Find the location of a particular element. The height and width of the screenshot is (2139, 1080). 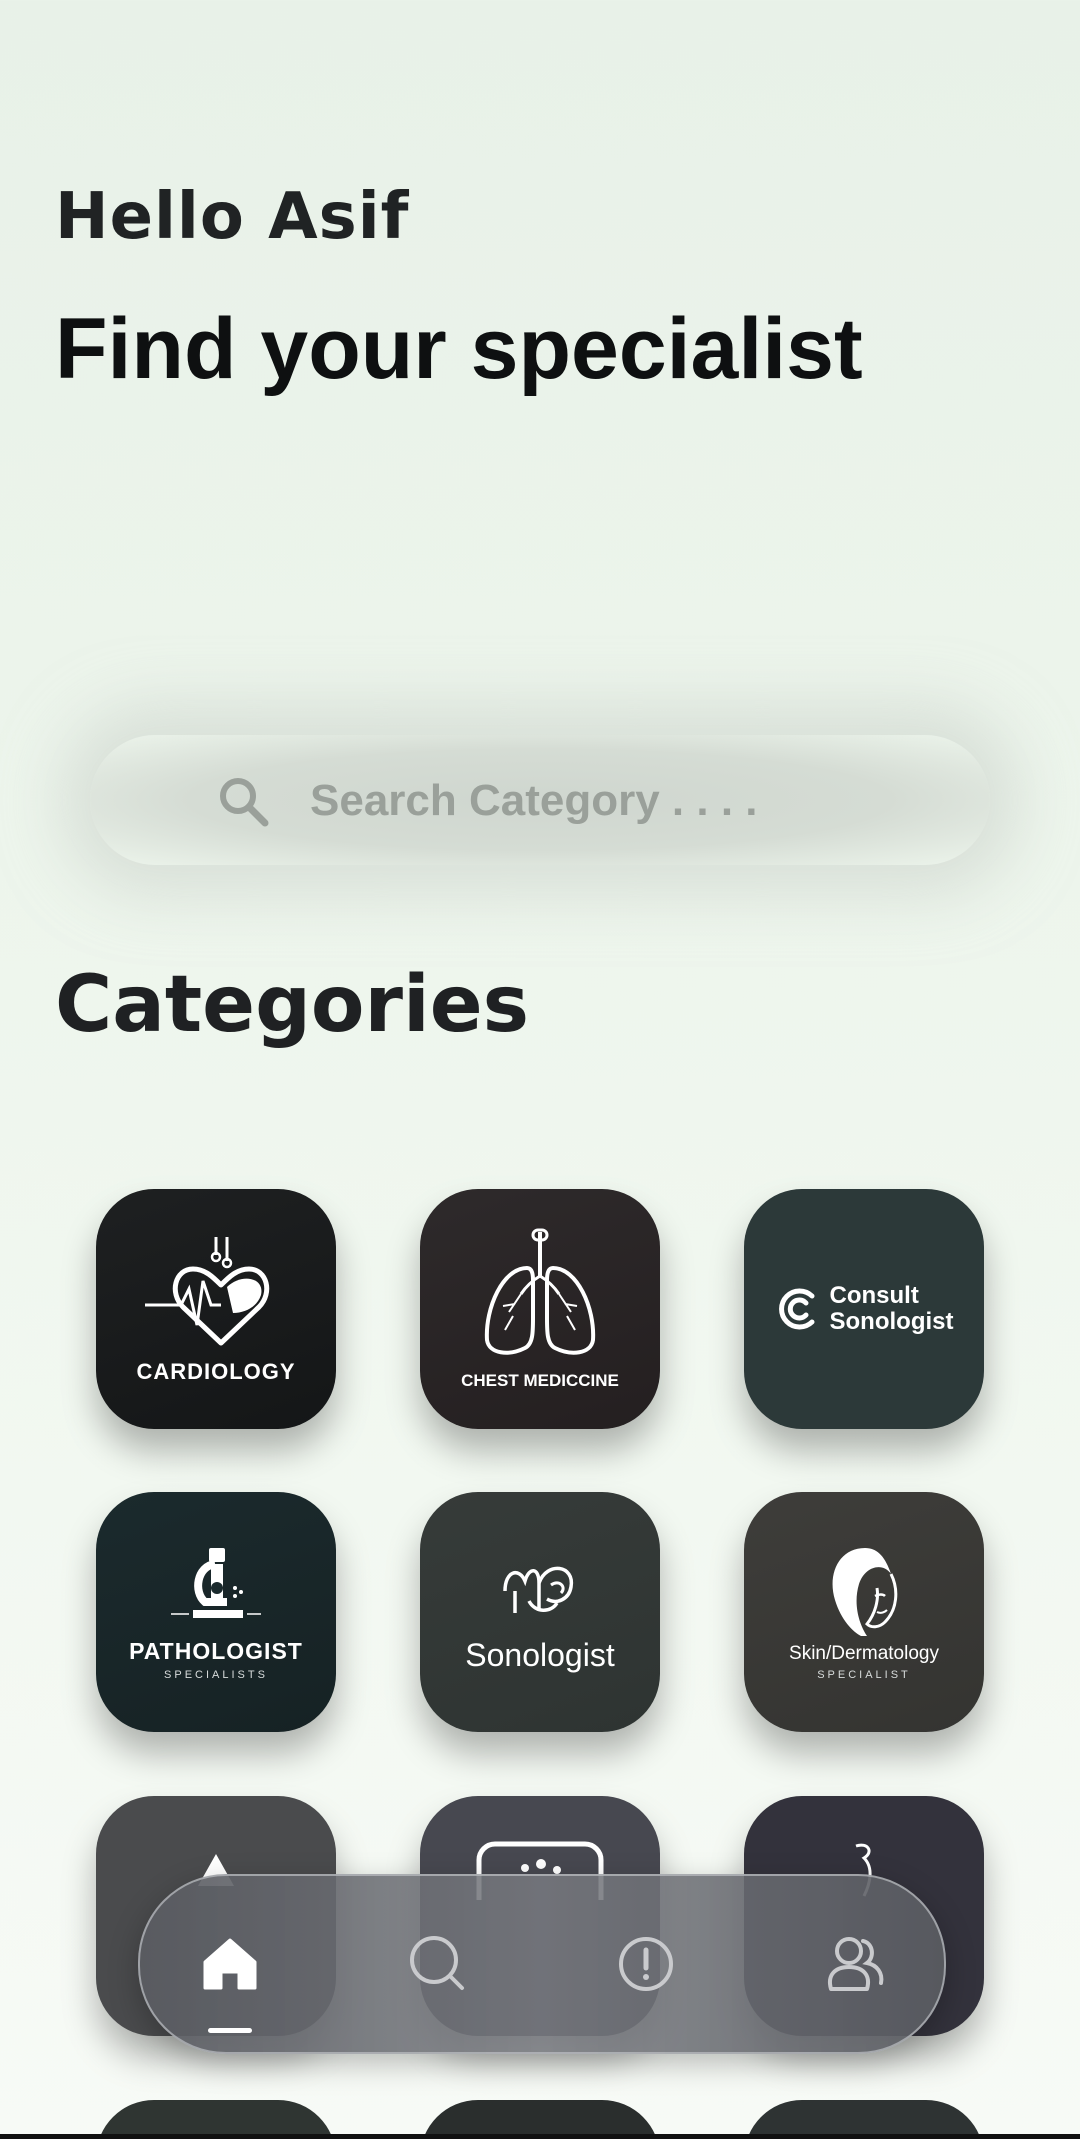

nav-alerts is located at coordinates (646, 1964).